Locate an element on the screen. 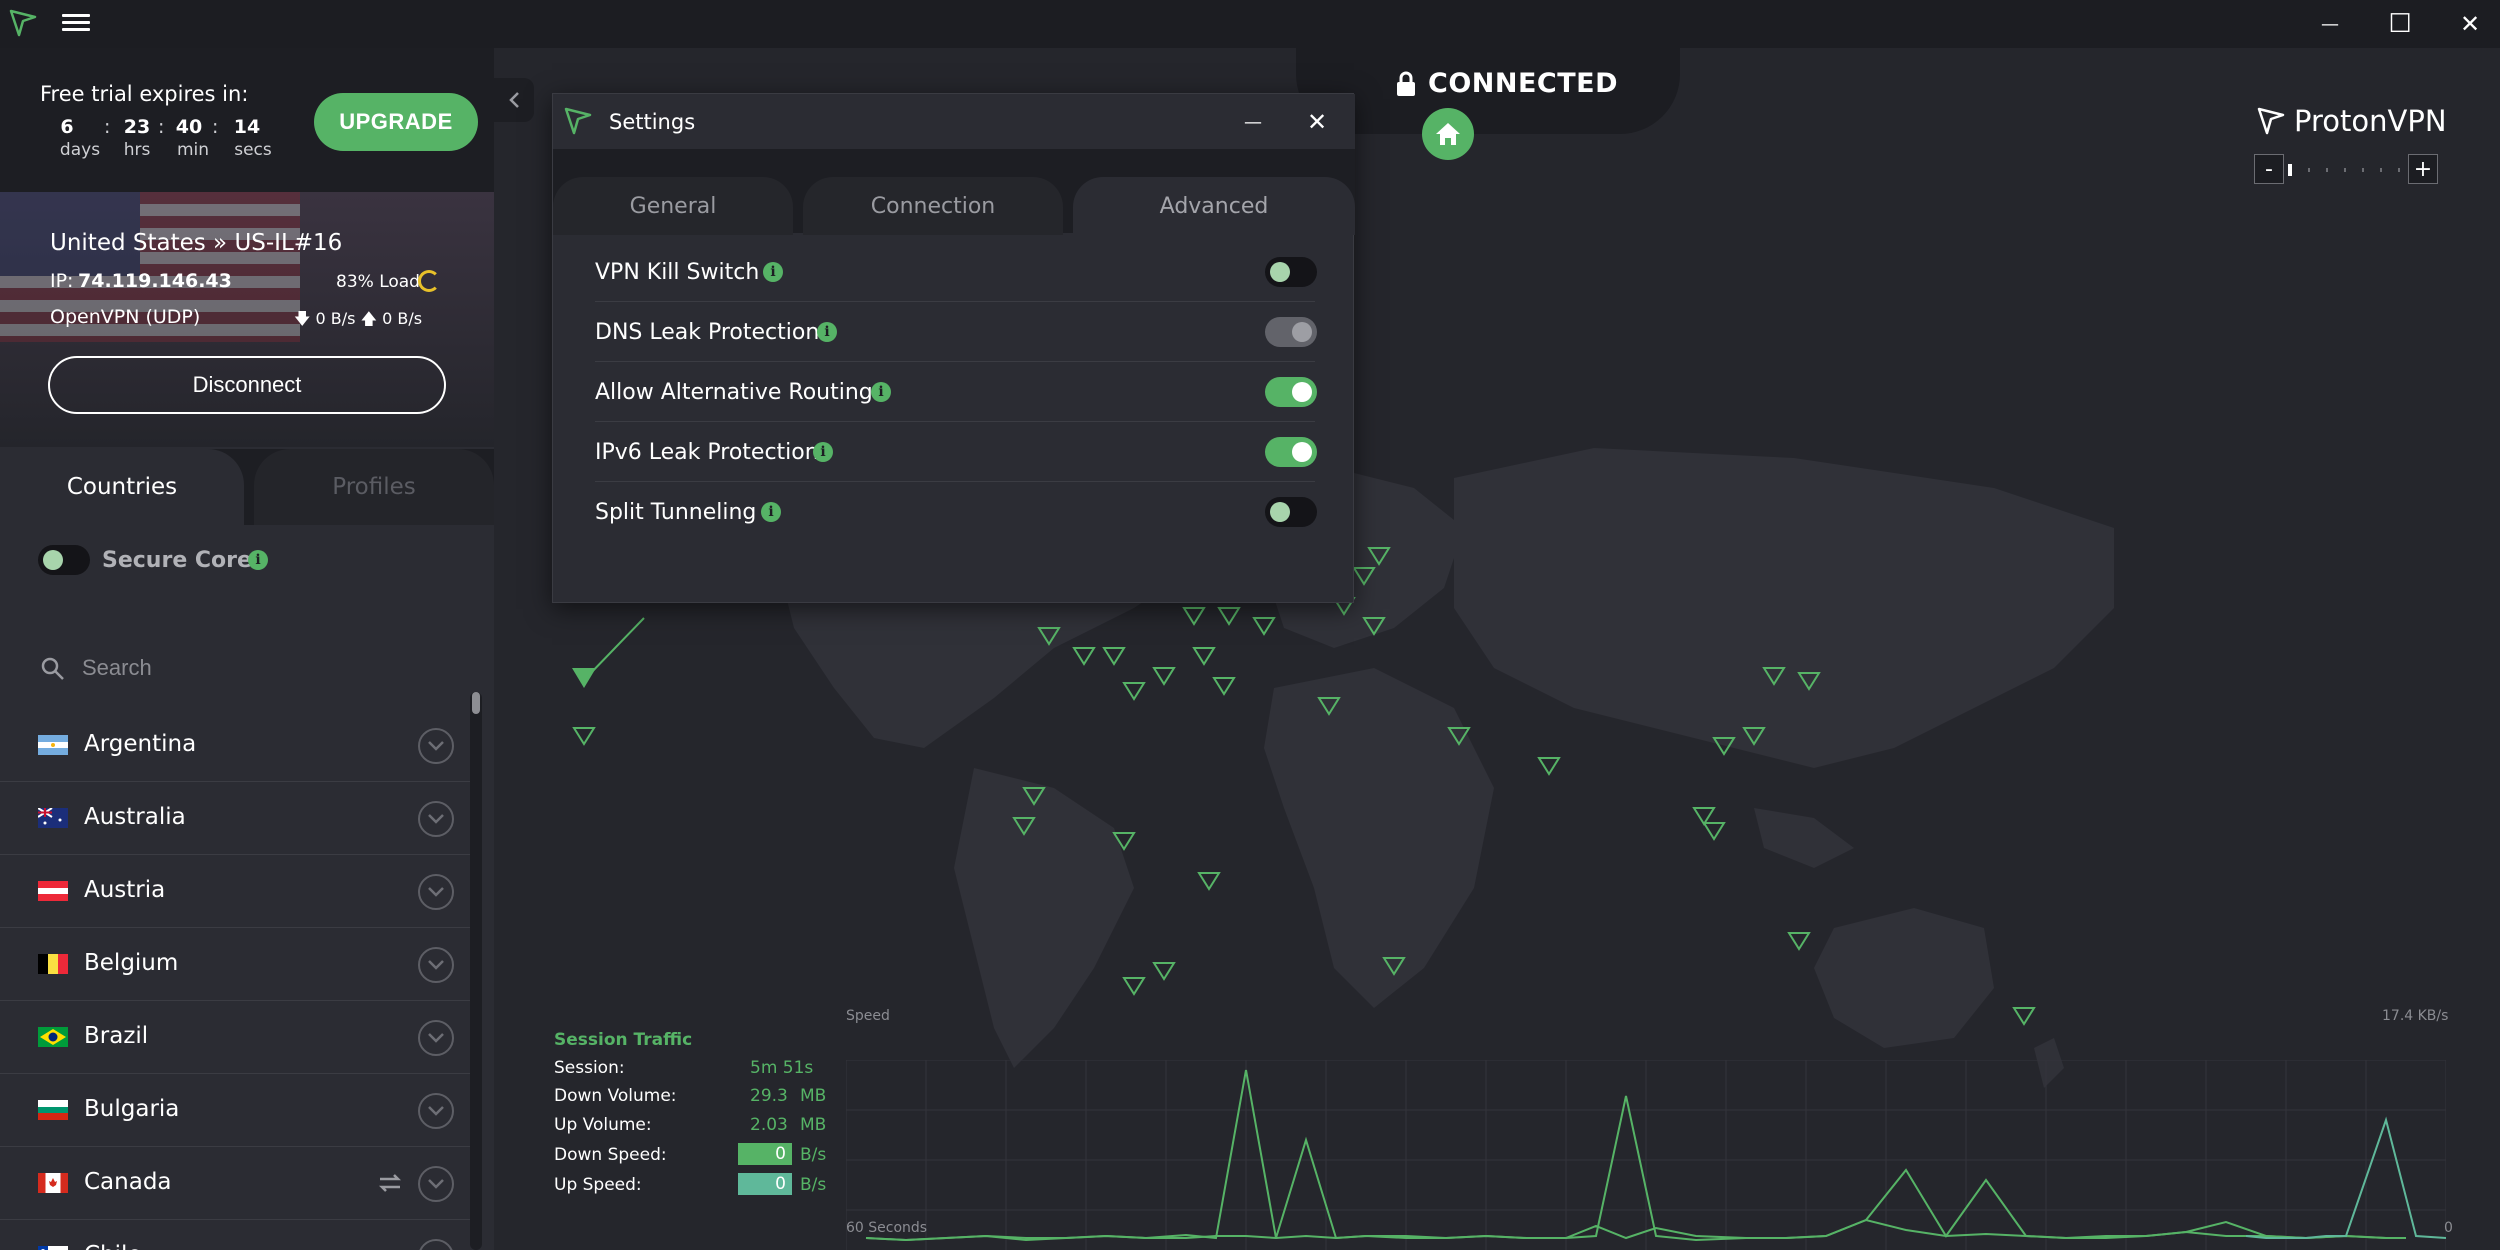 The image size is (2500, 1250). hamburger-menu-icon is located at coordinates (76, 23).